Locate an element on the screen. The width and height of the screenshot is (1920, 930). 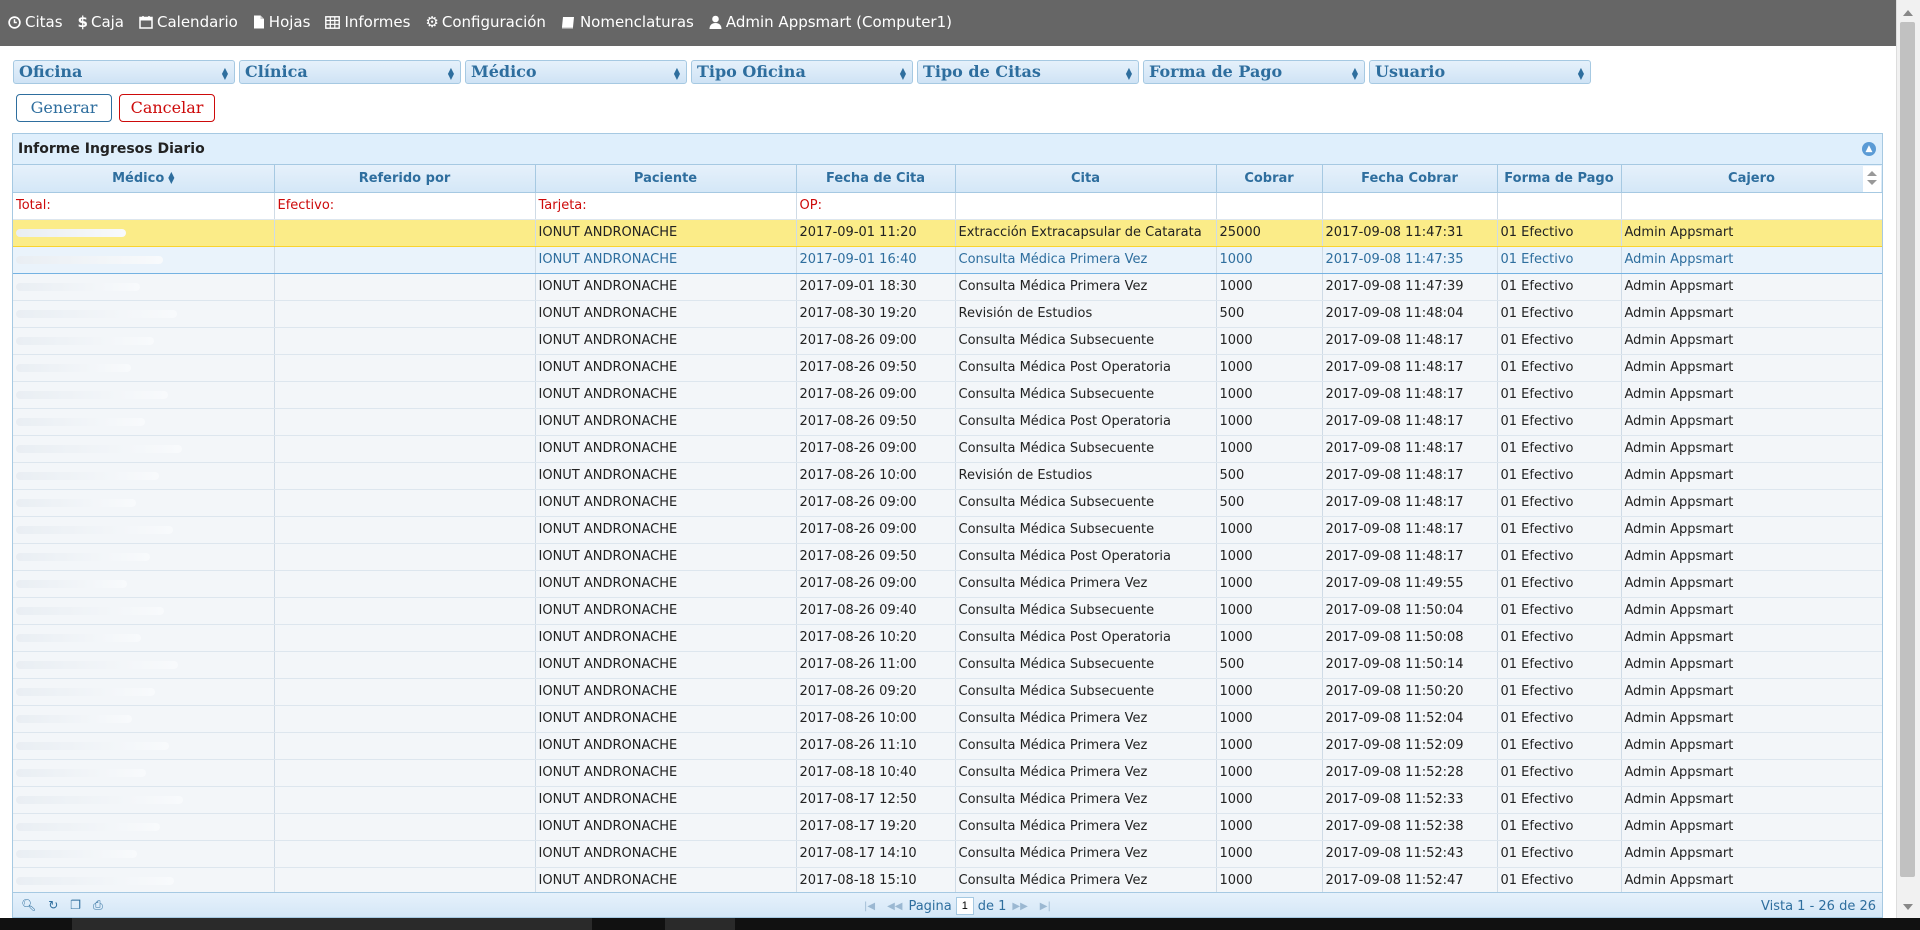
filter-usuario: Usuario ▲ ▼ is located at coordinates (1480, 72).